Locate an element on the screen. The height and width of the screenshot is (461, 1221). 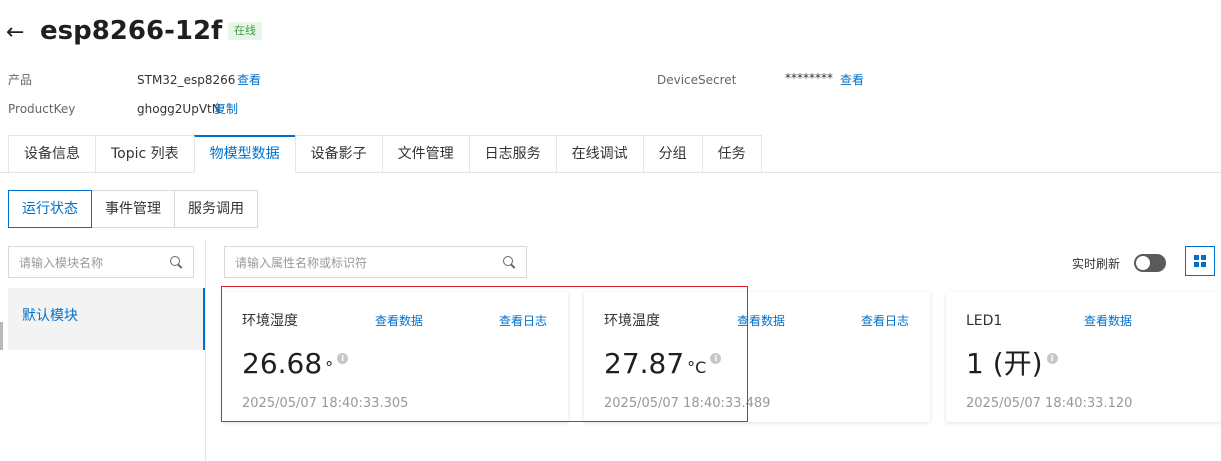
status-badge: 在线 is located at coordinates (245, 31).